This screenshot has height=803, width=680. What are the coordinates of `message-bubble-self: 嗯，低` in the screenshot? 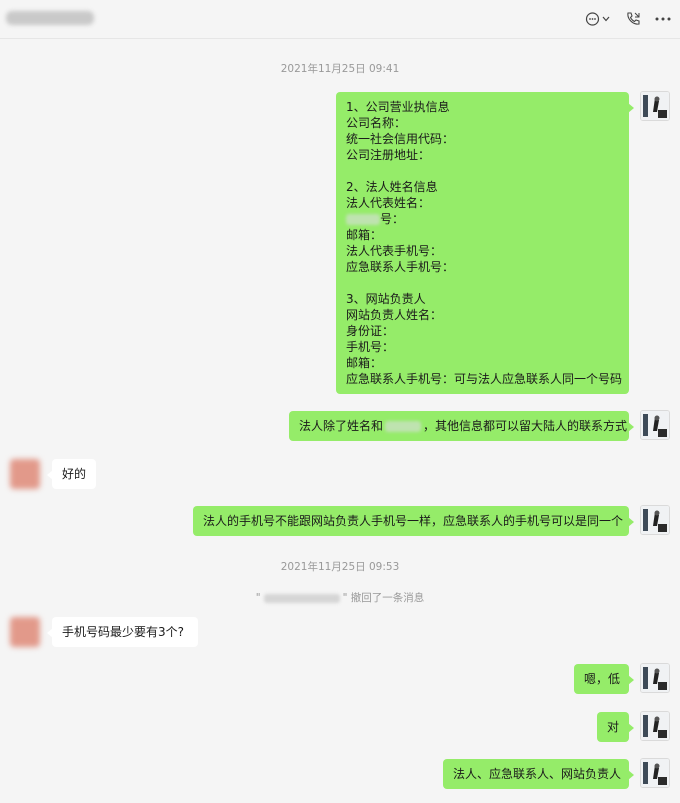 It's located at (604, 679).